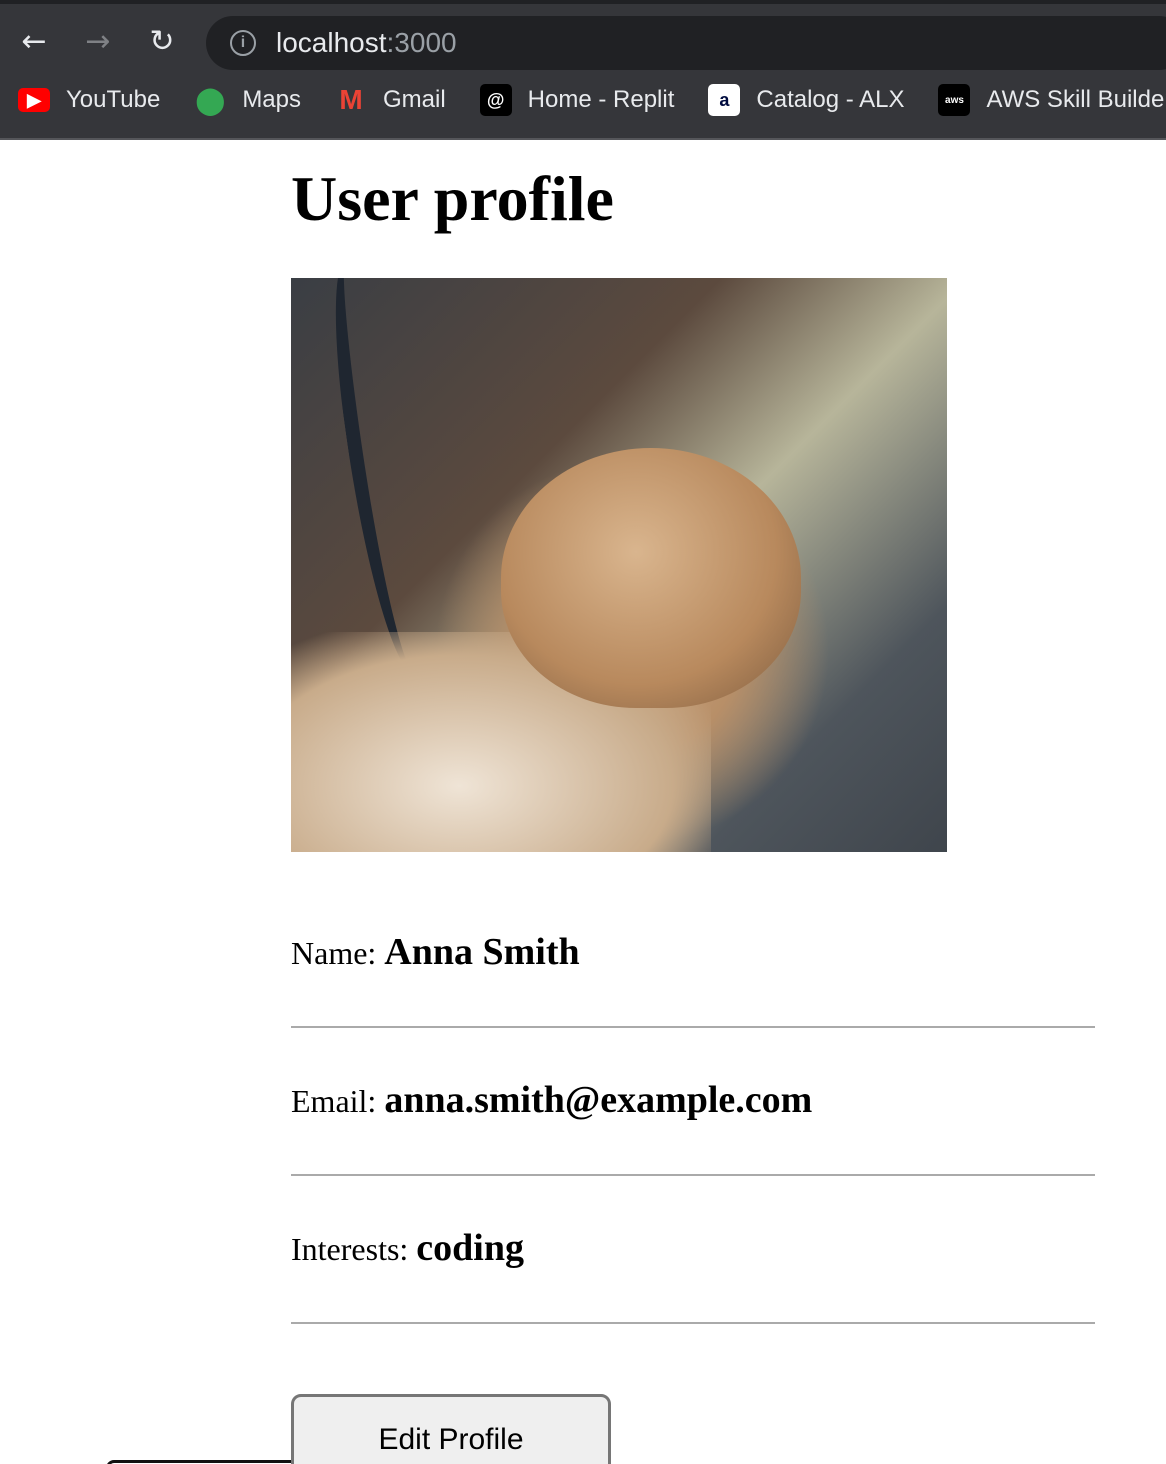 This screenshot has height=1464, width=1166. I want to click on dog-head-shape, so click(651, 578).